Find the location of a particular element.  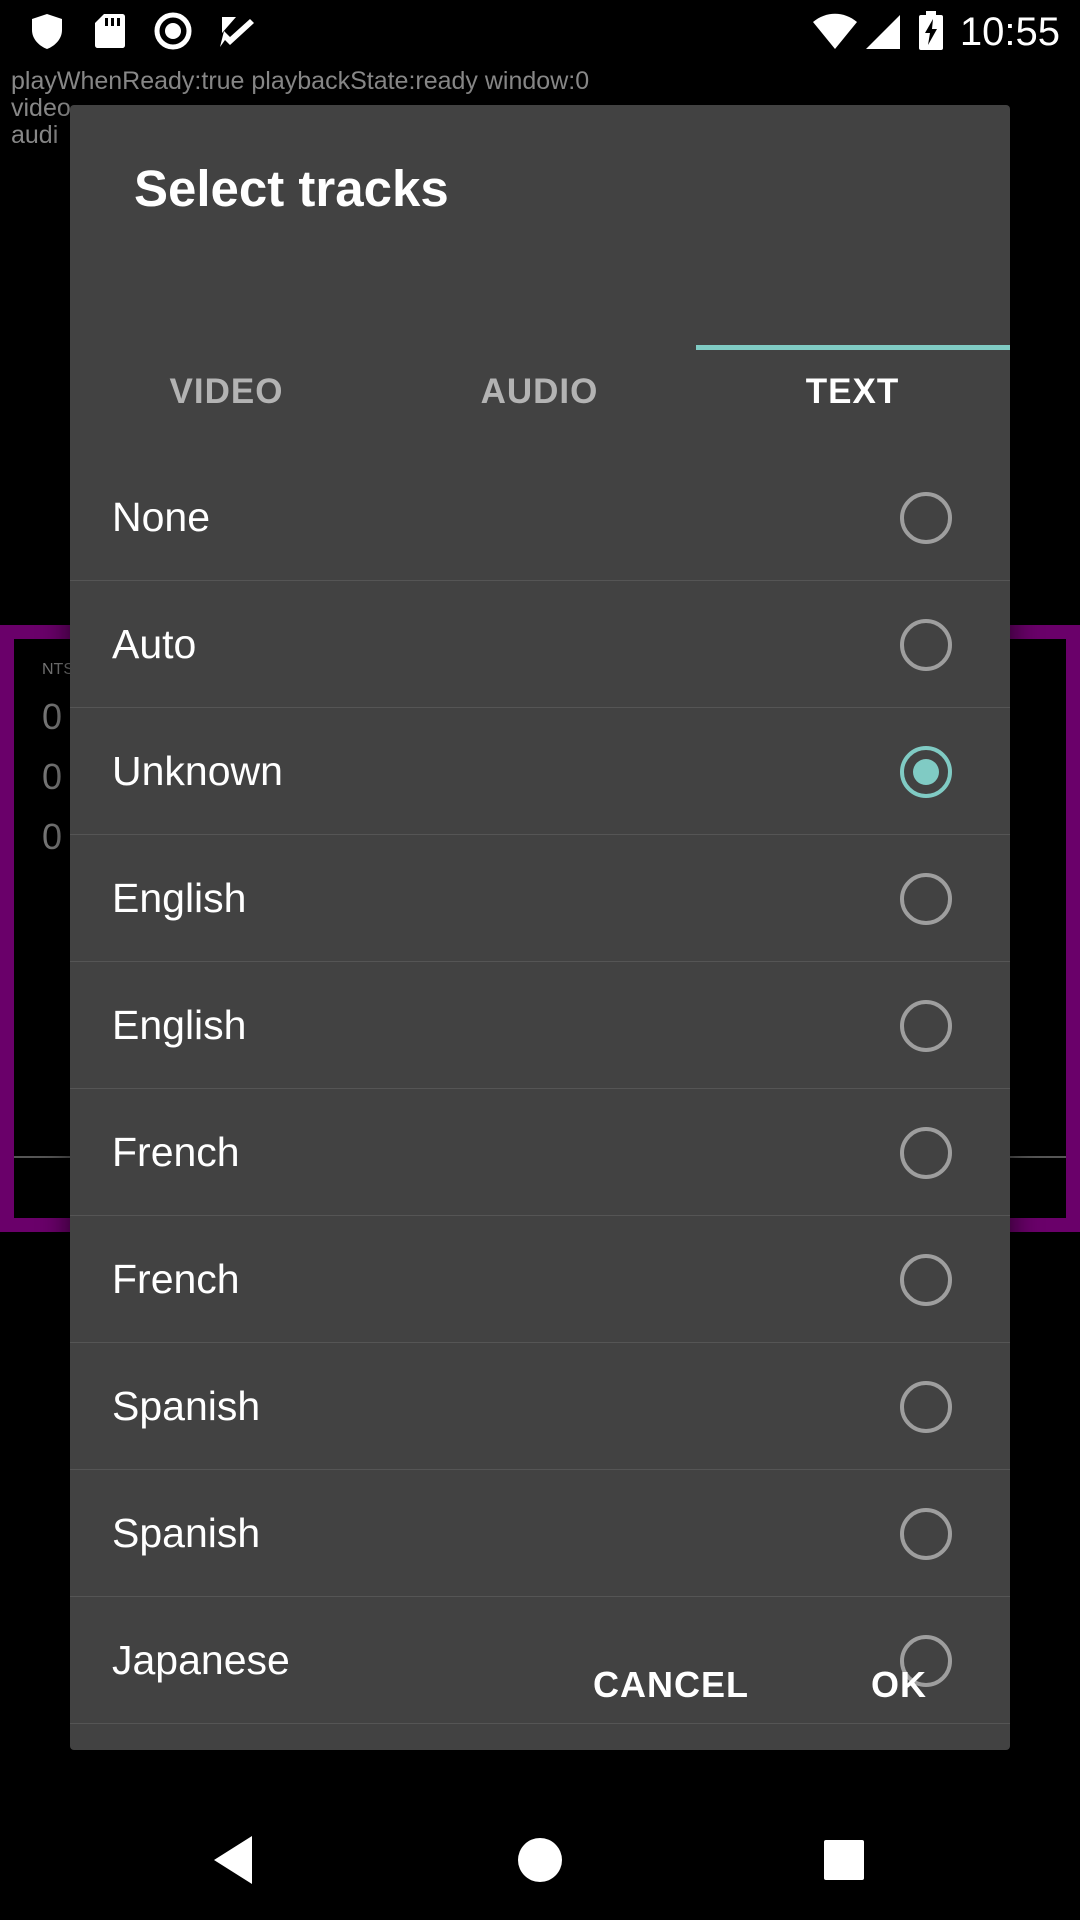

recents-icon is located at coordinates (844, 1860).